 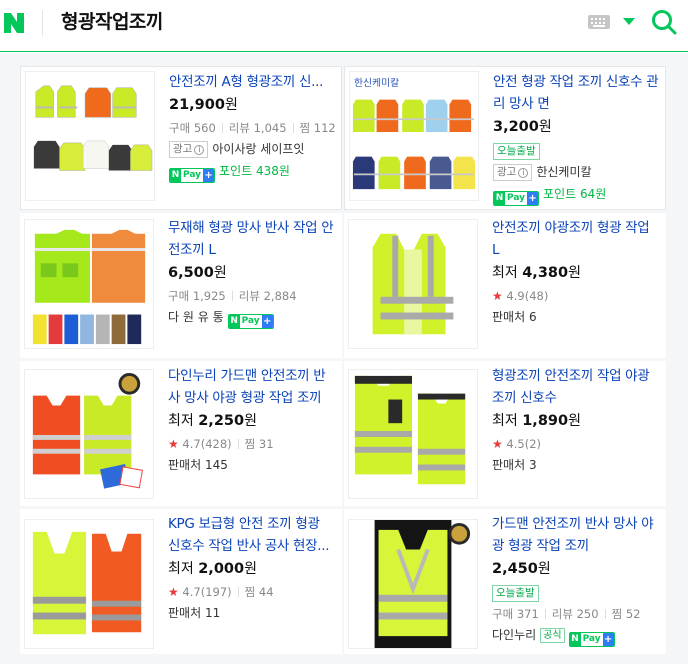 What do you see at coordinates (221, 444) in the screenshot?
I see `rating-row: ★ 4.7(428) 찜 31` at bounding box center [221, 444].